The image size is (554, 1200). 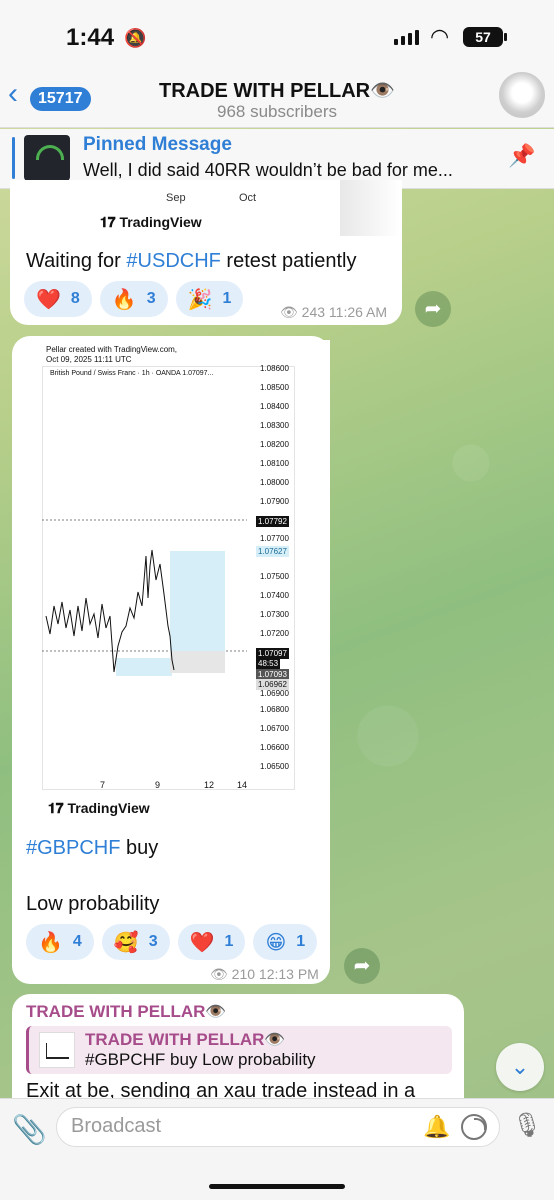 I want to click on quote-thumbnail, so click(x=57, y=1050).